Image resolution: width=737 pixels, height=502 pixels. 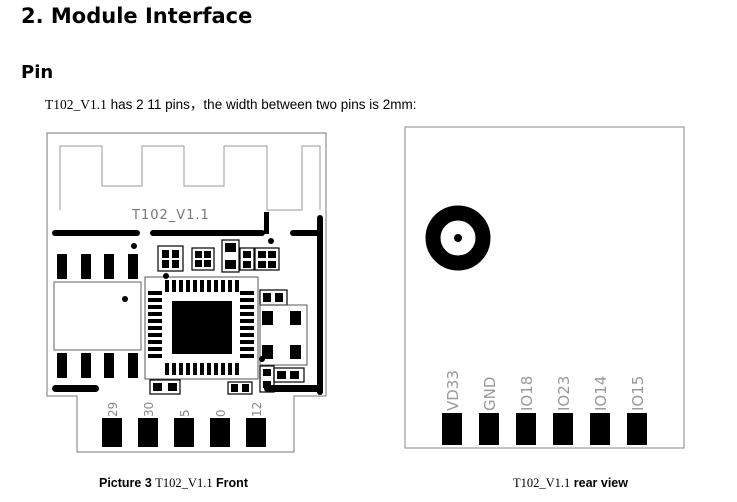 What do you see at coordinates (184, 483) in the screenshot?
I see `front-caption-model: T102_V1.1` at bounding box center [184, 483].